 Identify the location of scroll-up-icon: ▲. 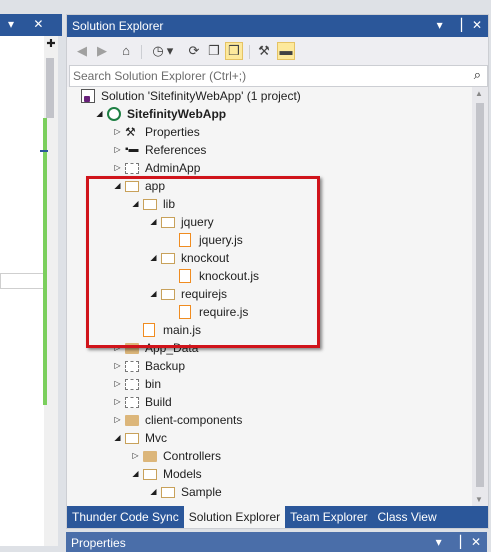
(479, 93).